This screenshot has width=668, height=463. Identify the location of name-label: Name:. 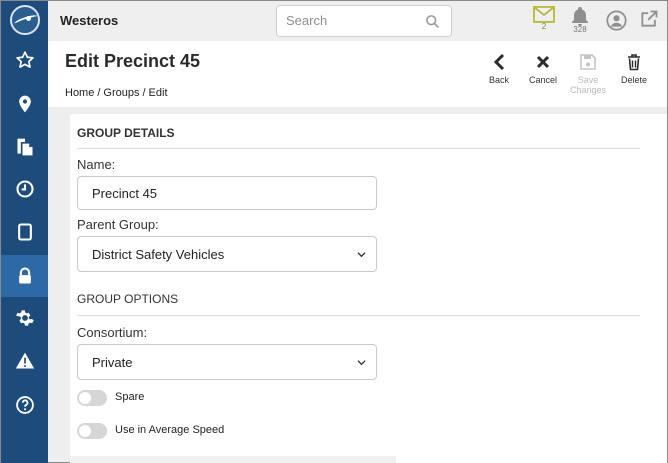
(96, 164).